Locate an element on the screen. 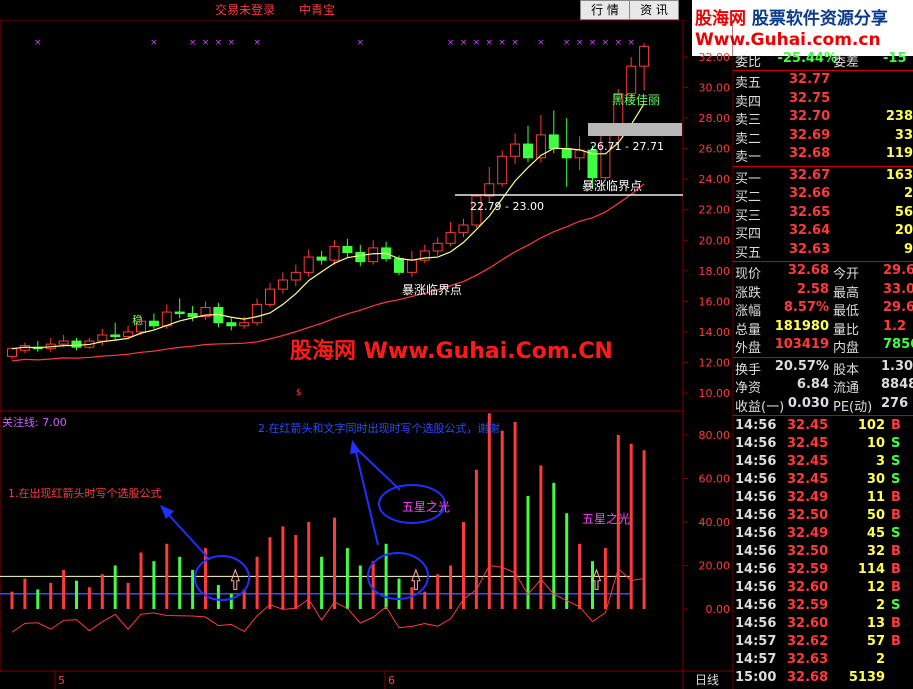  tick-volume: 32 is located at coordinates (875, 551).